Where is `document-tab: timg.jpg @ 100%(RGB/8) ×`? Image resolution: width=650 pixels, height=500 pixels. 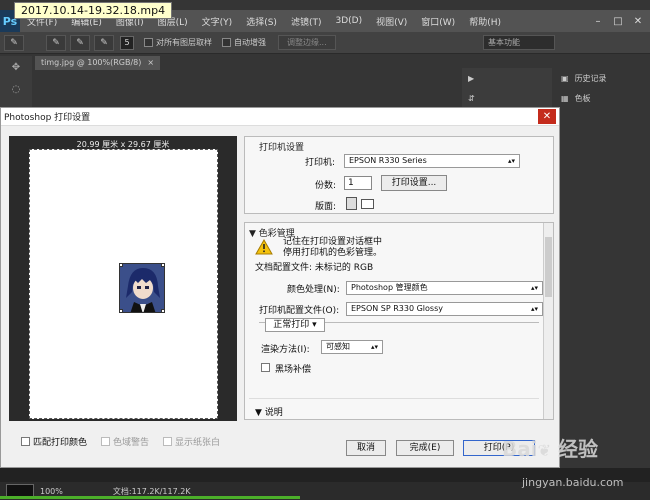 document-tab: timg.jpg @ 100%(RGB/8) × is located at coordinates (98, 63).